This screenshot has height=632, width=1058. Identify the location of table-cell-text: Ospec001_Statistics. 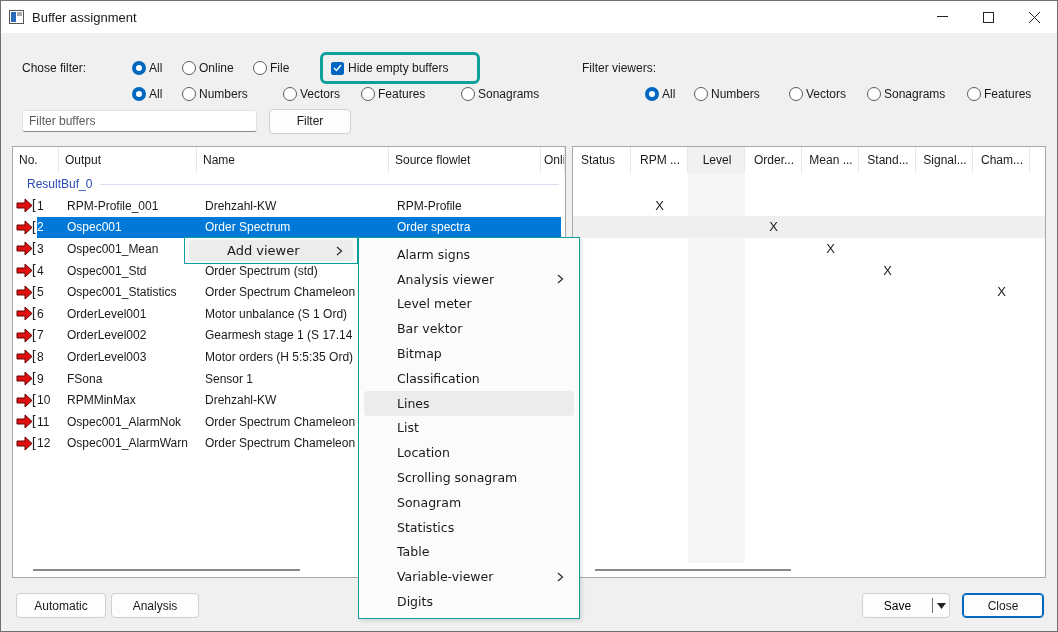
(122, 292).